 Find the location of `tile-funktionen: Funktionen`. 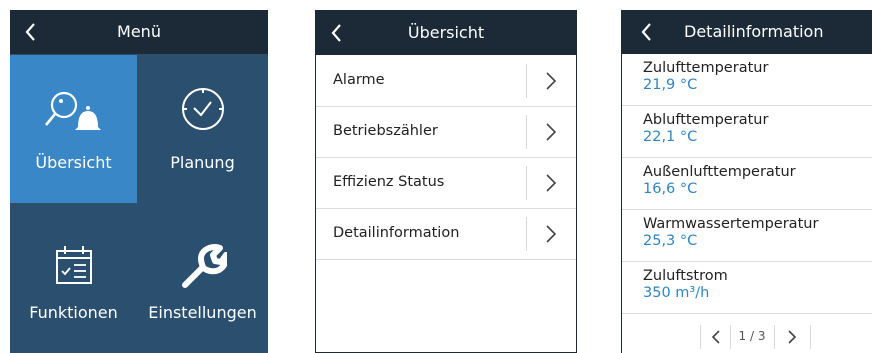

tile-funktionen: Funktionen is located at coordinates (73, 279).